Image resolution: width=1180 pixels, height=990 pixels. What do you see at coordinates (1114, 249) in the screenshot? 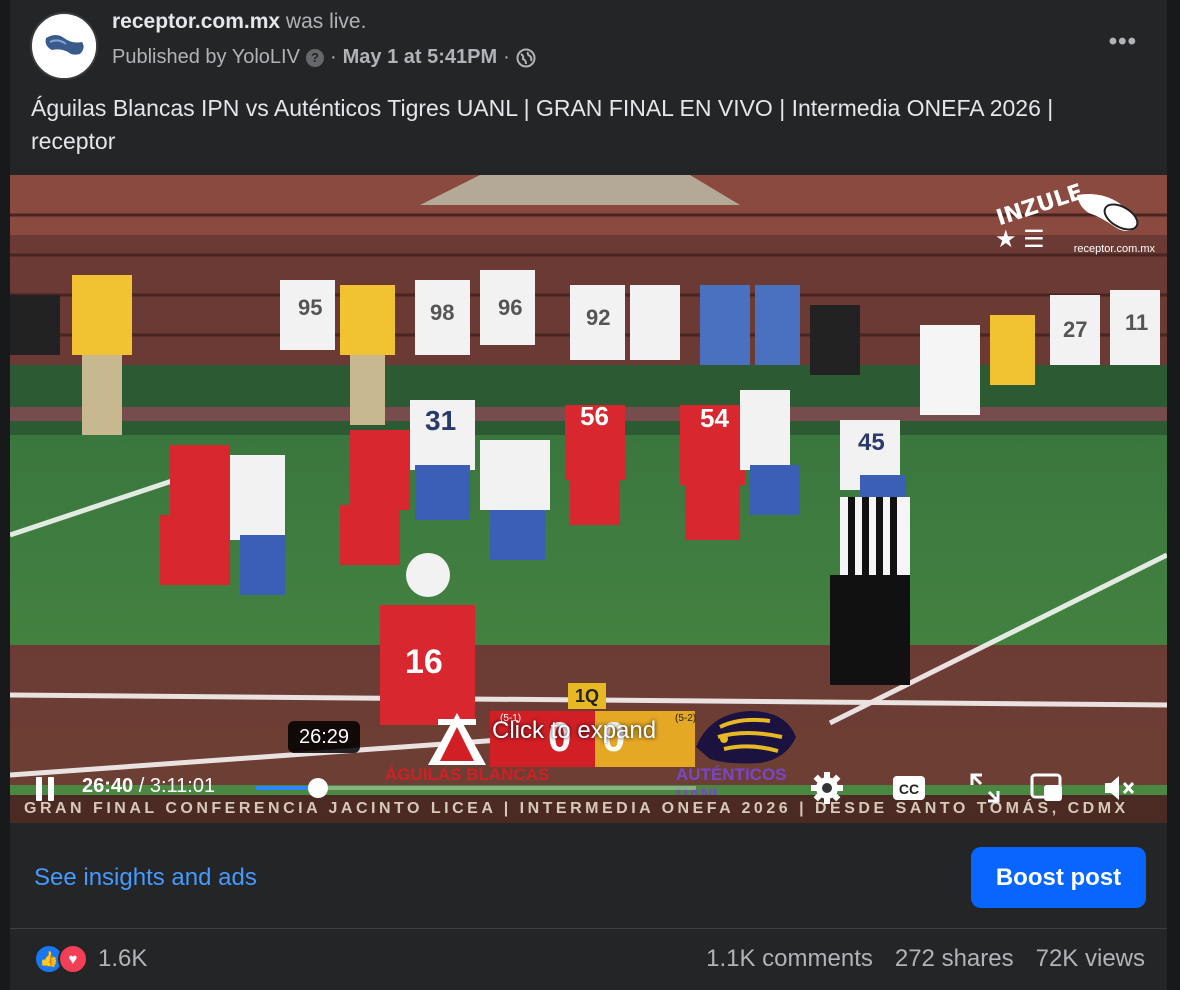
I see `overlay-site: receptor.com.mx` at bounding box center [1114, 249].